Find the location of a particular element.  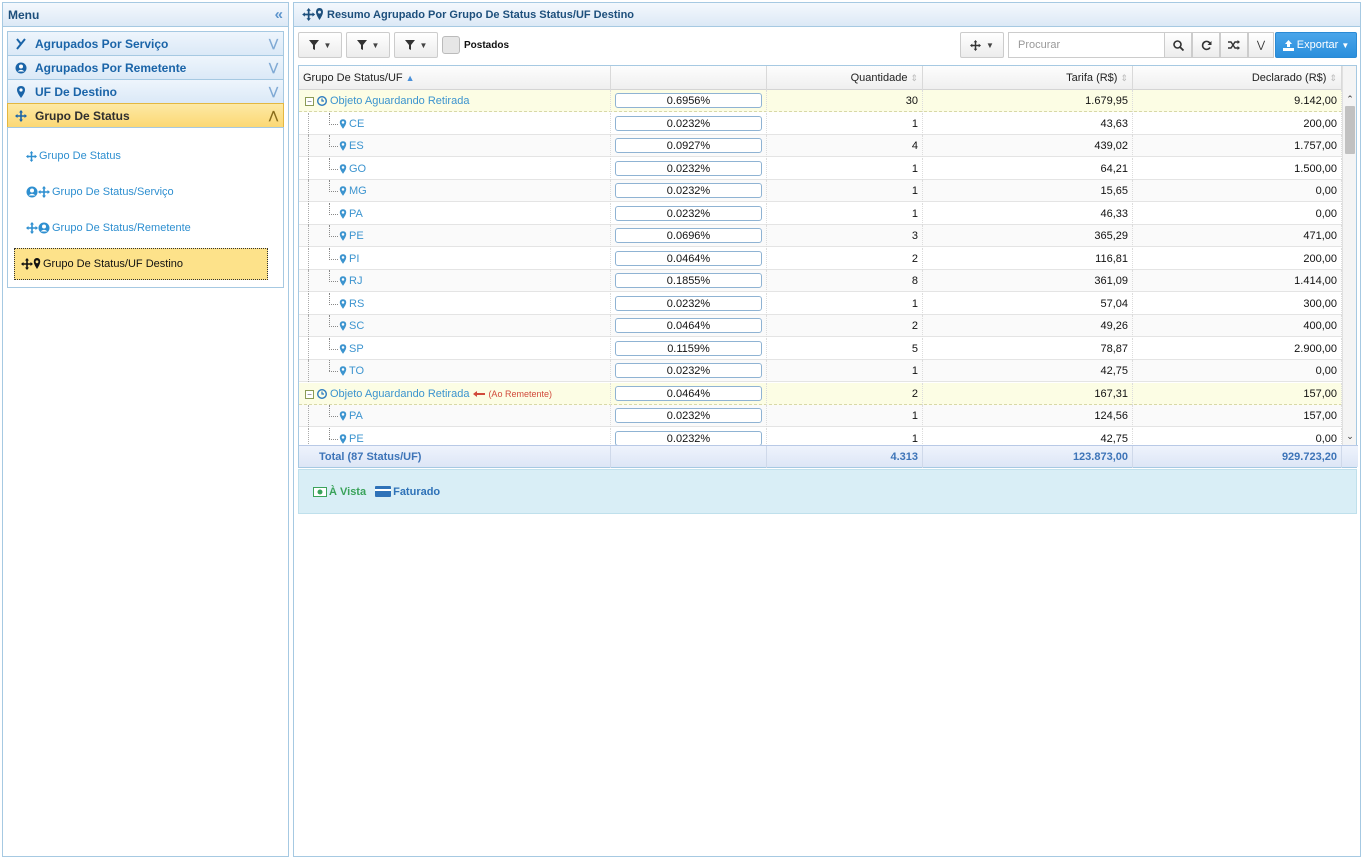

percent-bar: 0.0232% is located at coordinates (688, 415).